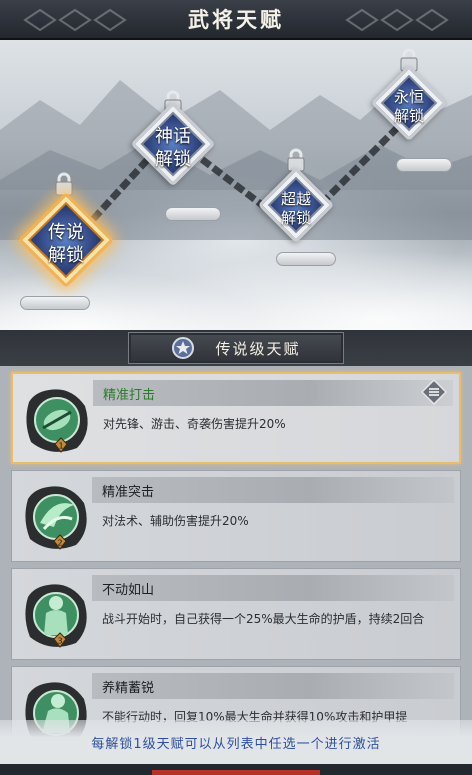 This screenshot has height=775, width=472. Describe the element at coordinates (57, 421) in the screenshot. I see `precise-strike-icon: 1` at that location.